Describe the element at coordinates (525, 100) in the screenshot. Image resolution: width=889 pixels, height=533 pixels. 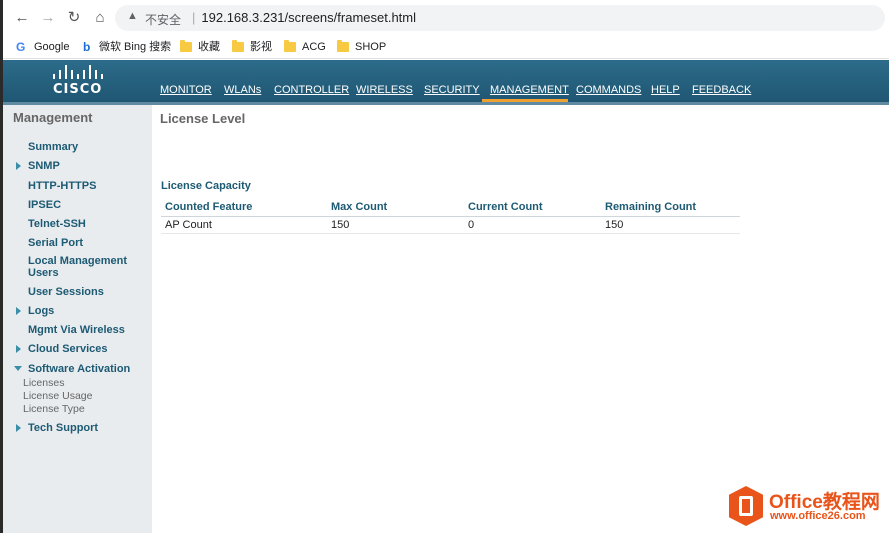
I see `active-tab-indicator` at that location.